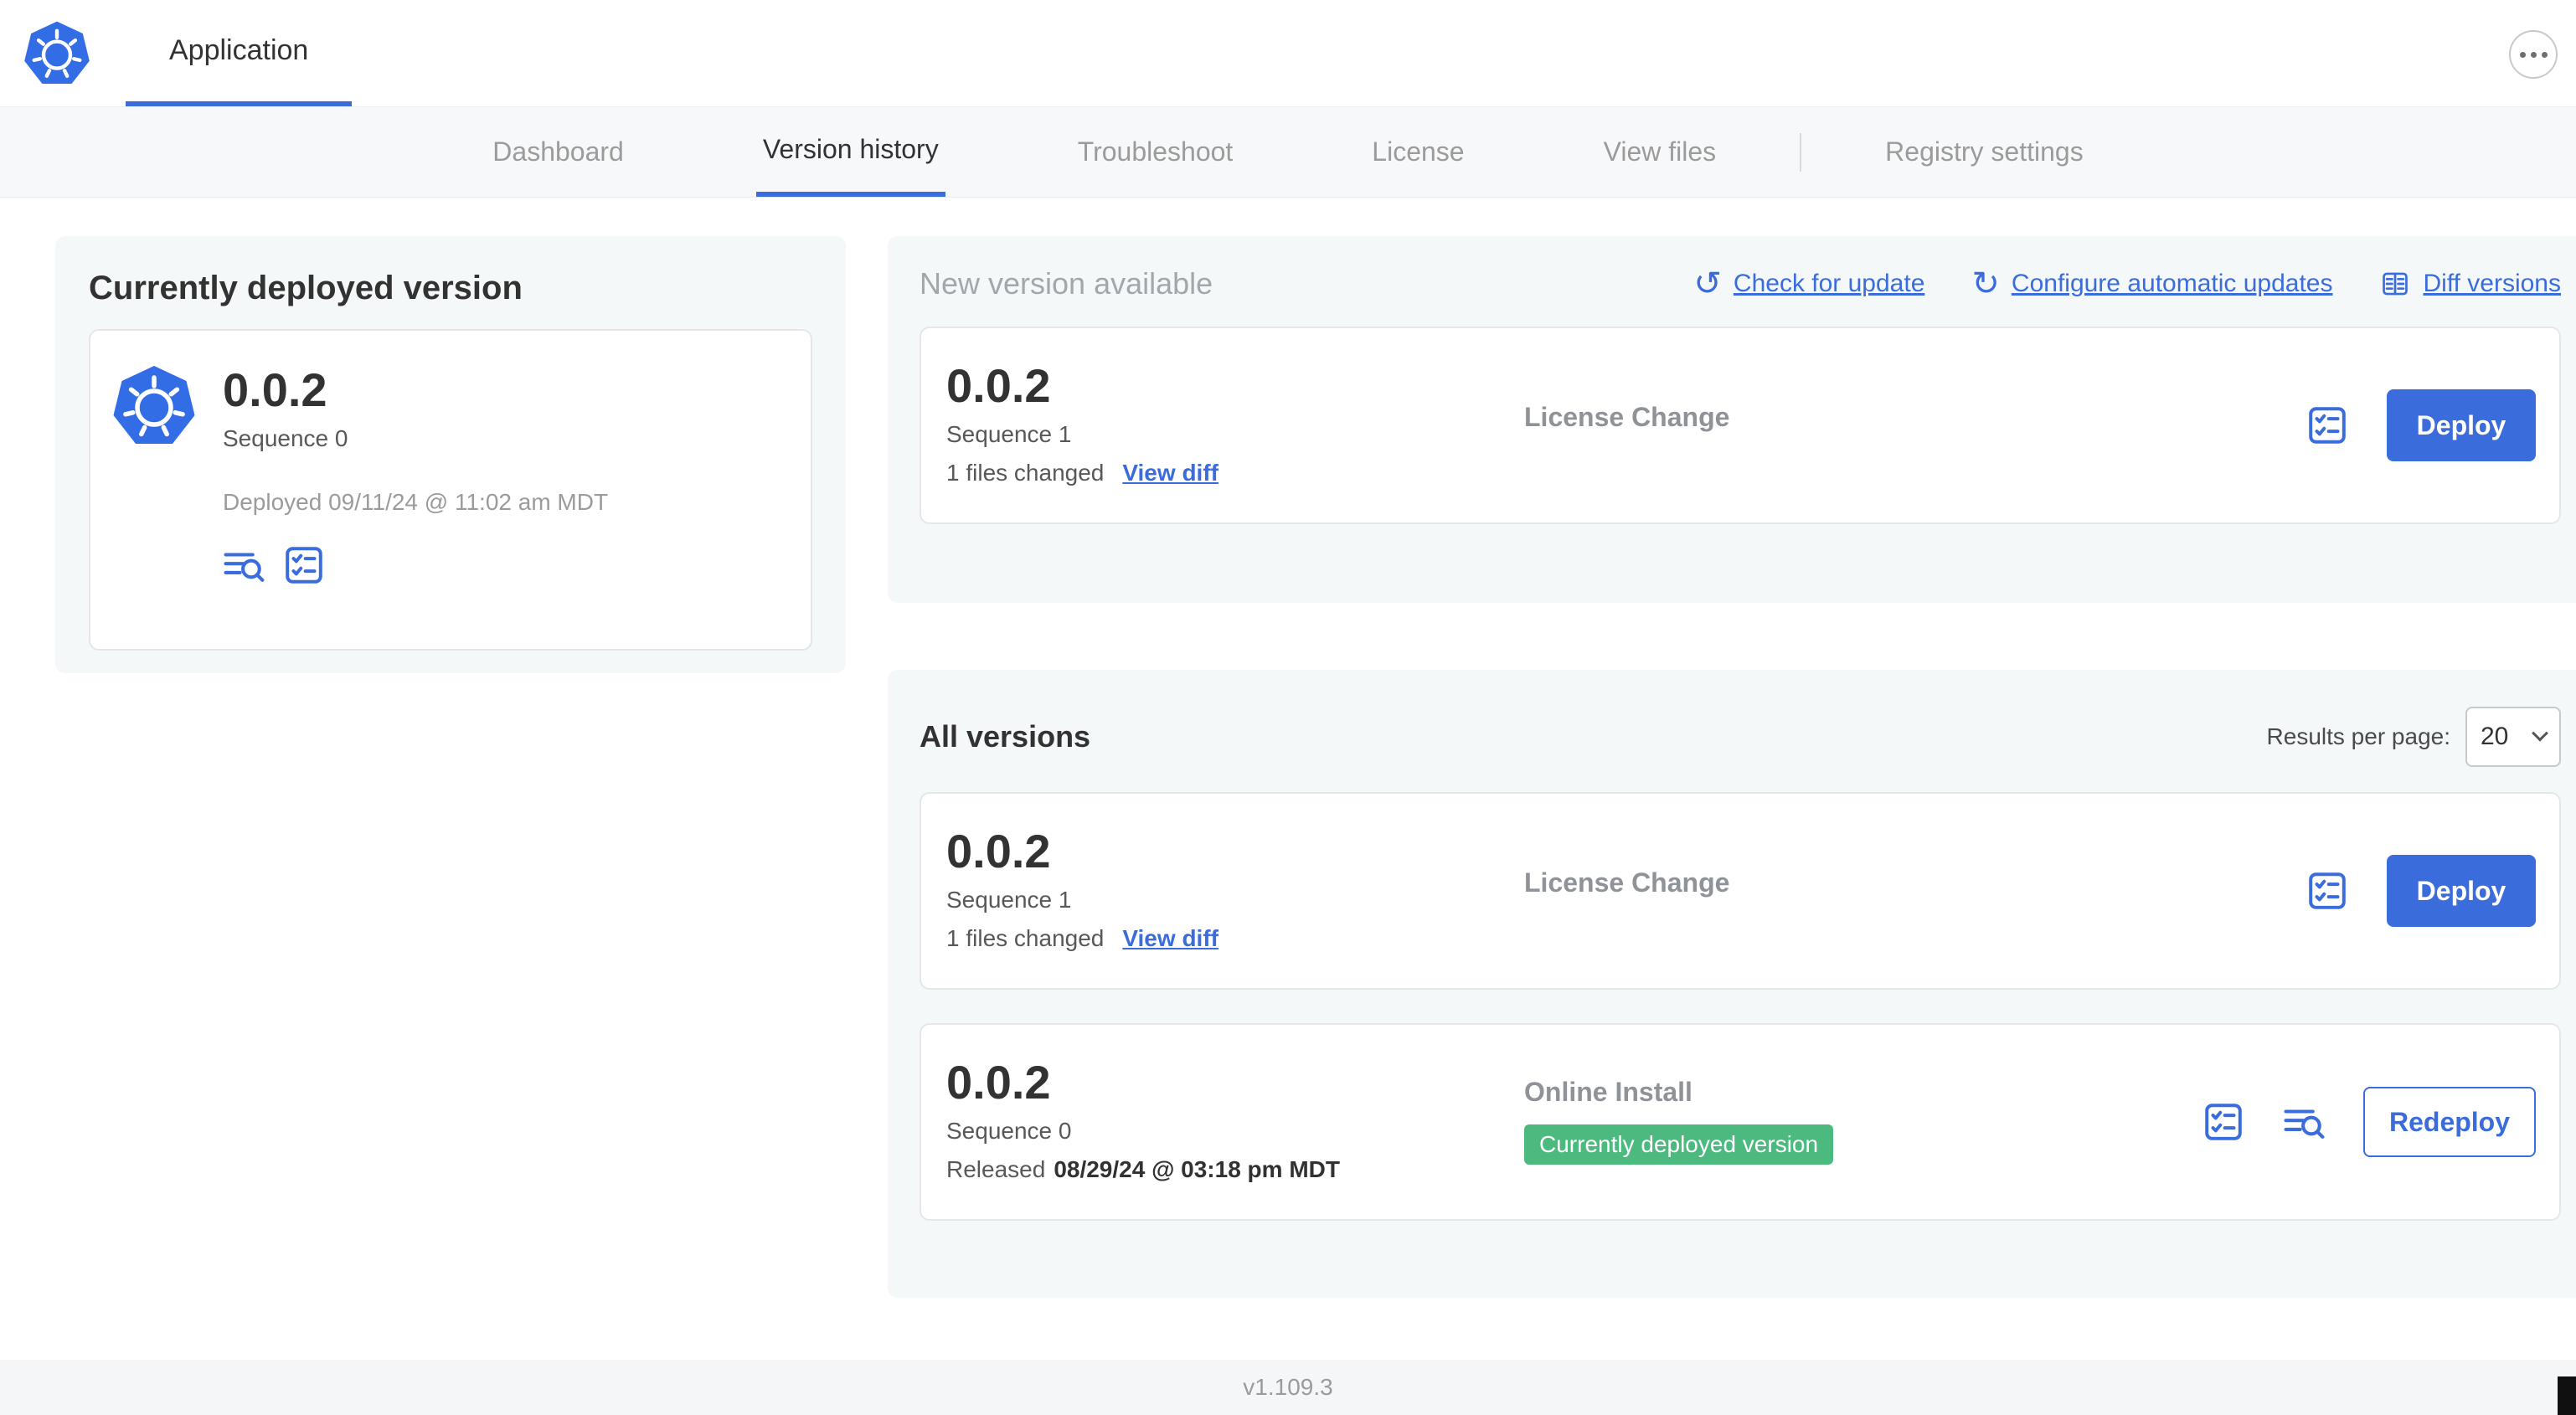  What do you see at coordinates (2396, 284) in the screenshot?
I see `diff-icon` at bounding box center [2396, 284].